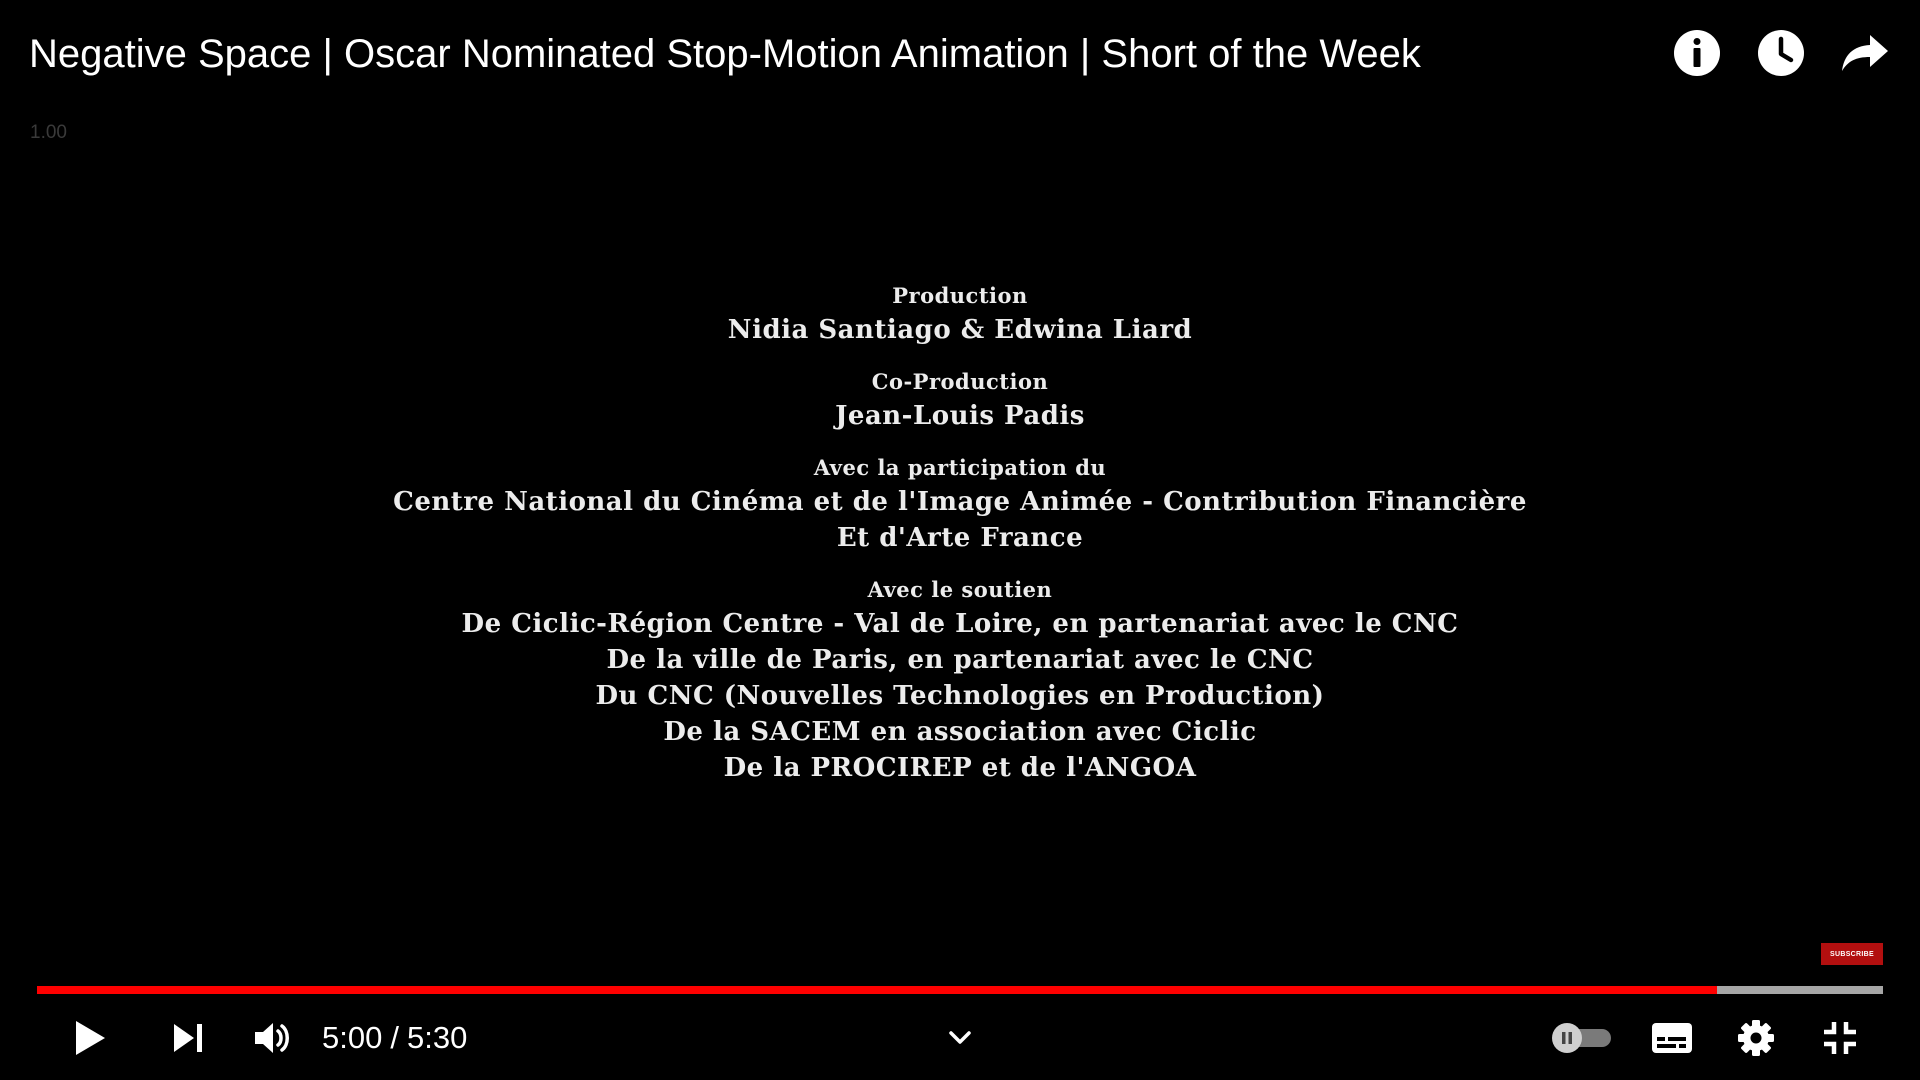 The height and width of the screenshot is (1080, 1920). I want to click on chevron-down-icon, so click(960, 1037).